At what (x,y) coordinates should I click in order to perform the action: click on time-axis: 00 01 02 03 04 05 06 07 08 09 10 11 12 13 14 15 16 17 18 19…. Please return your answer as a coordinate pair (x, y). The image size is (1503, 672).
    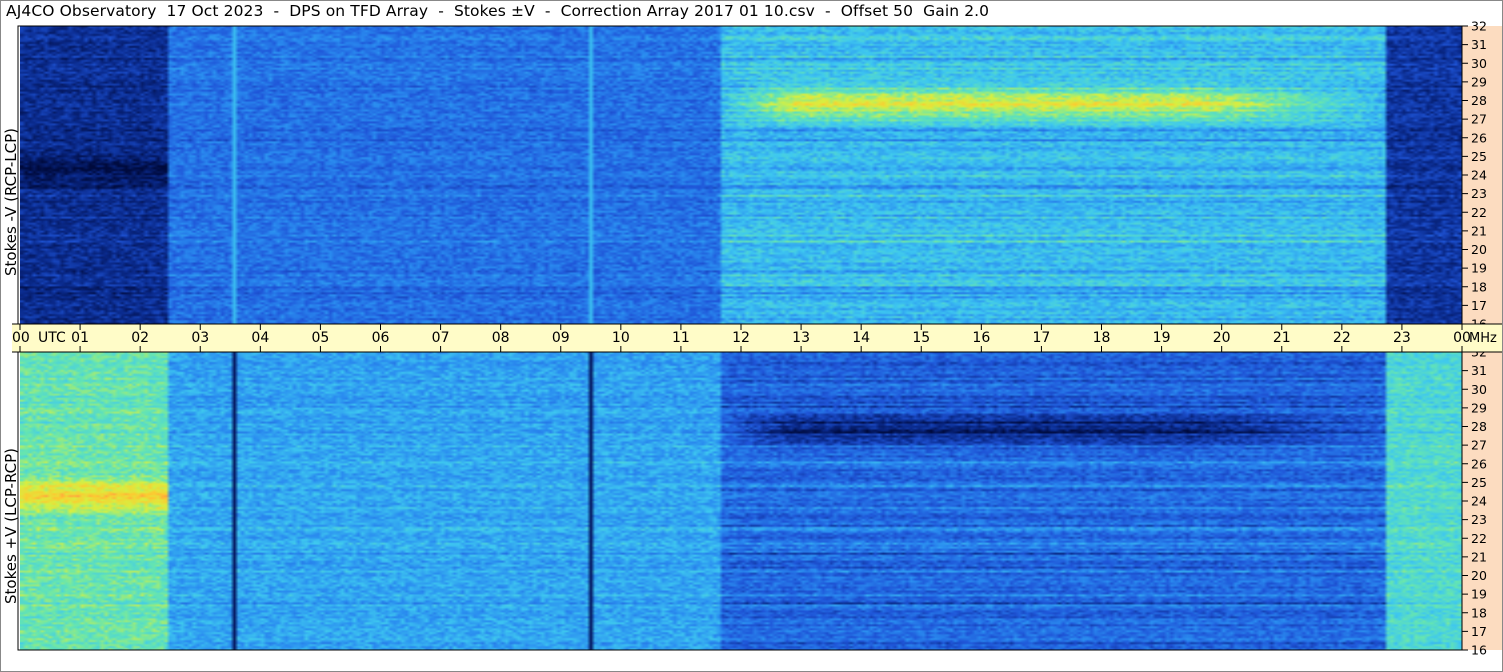
    Looking at the image, I should click on (757, 338).